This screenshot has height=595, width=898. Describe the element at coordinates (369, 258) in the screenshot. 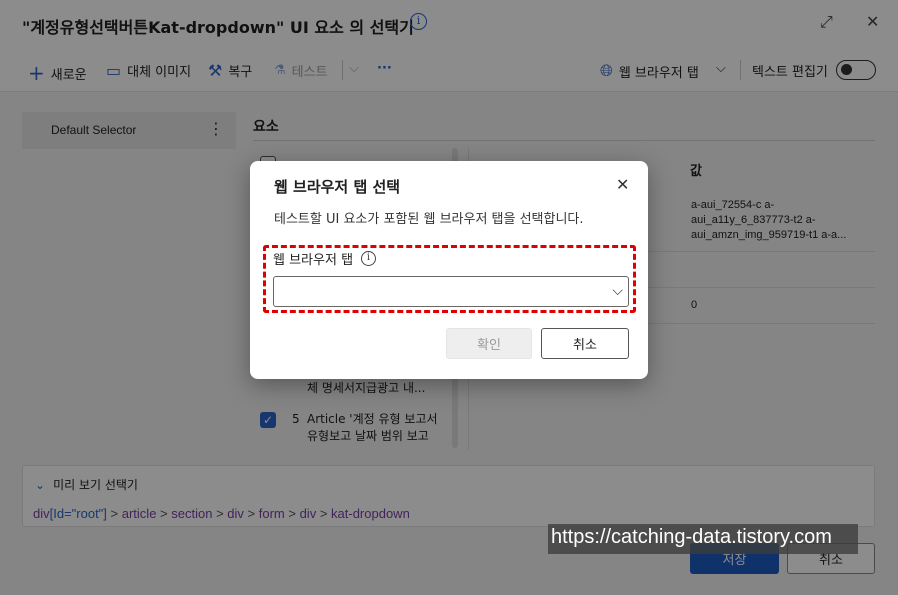

I see `info-icon: i` at that location.